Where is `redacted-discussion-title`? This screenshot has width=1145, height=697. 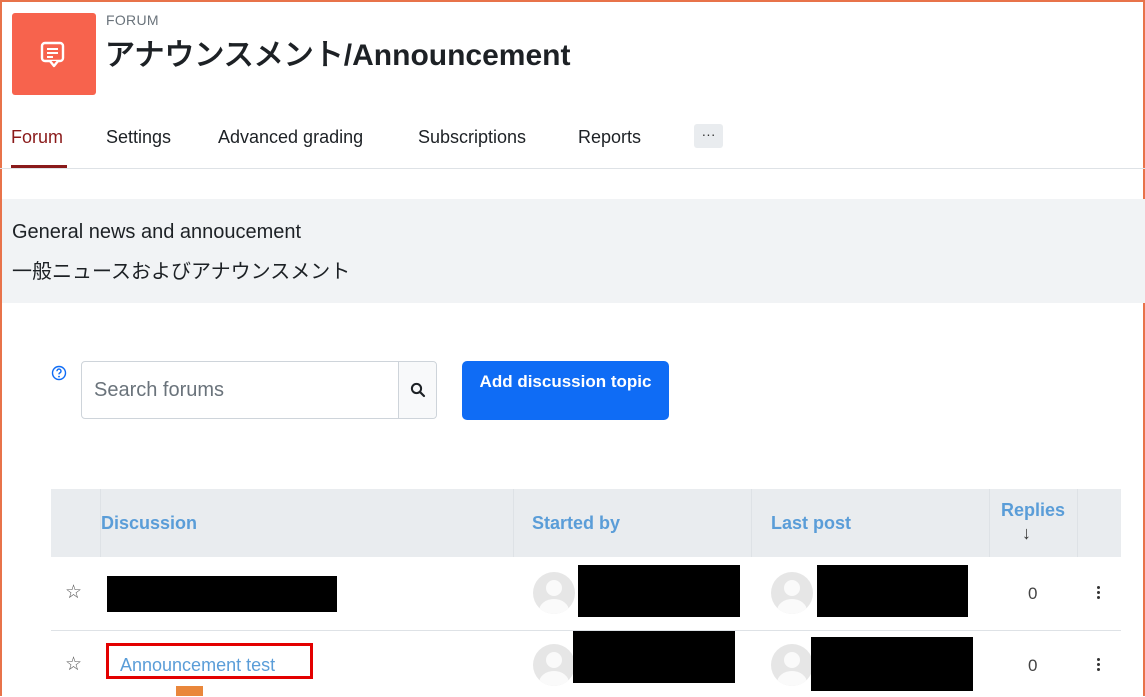 redacted-discussion-title is located at coordinates (222, 594).